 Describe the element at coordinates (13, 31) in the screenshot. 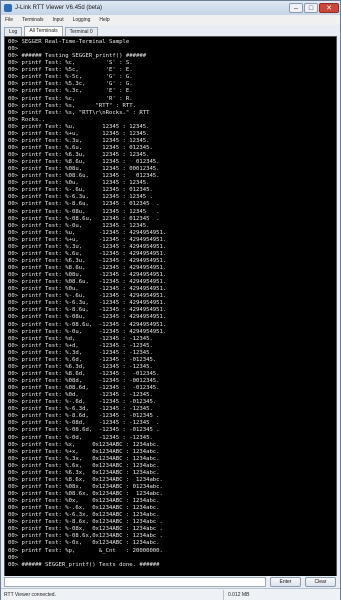

I see `tab-log: Log` at that location.